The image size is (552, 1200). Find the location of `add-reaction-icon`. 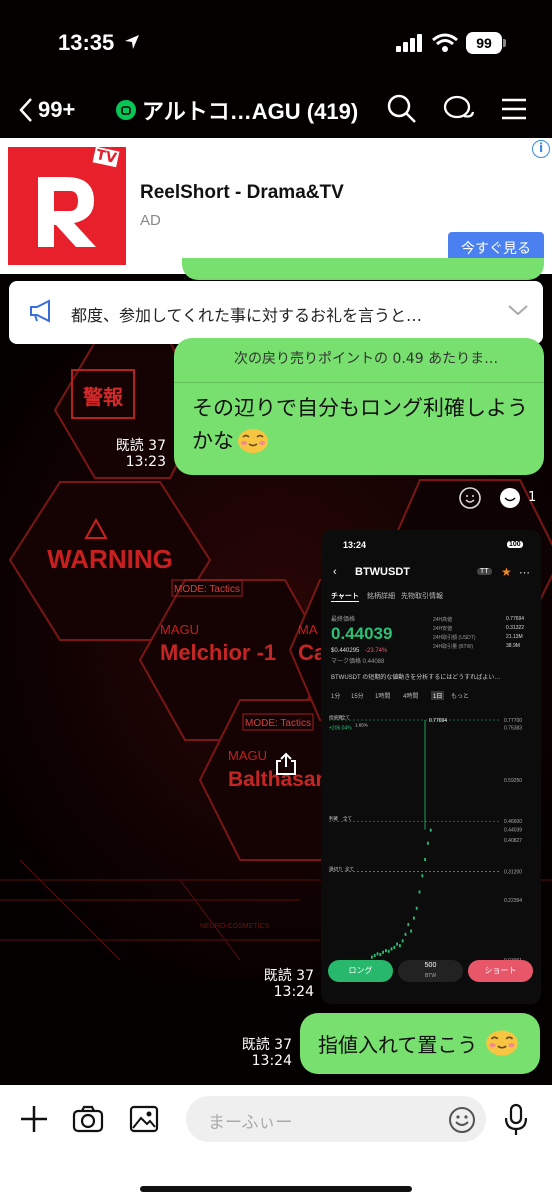

add-reaction-icon is located at coordinates (470, 498).